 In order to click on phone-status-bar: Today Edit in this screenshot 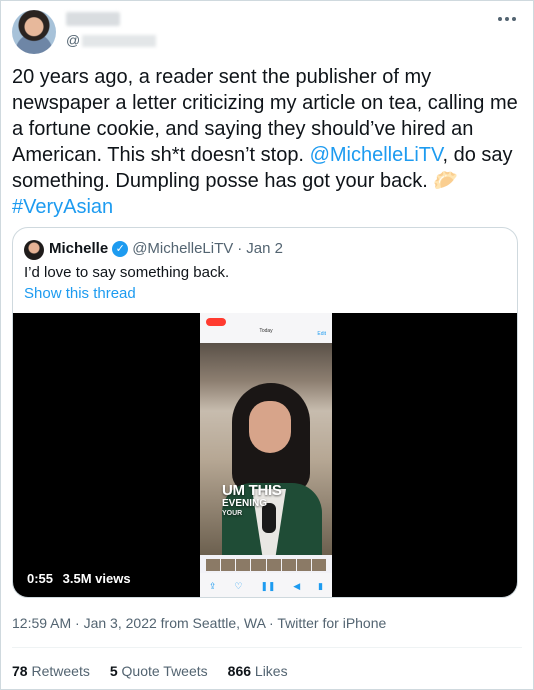, I will do `click(266, 328)`.